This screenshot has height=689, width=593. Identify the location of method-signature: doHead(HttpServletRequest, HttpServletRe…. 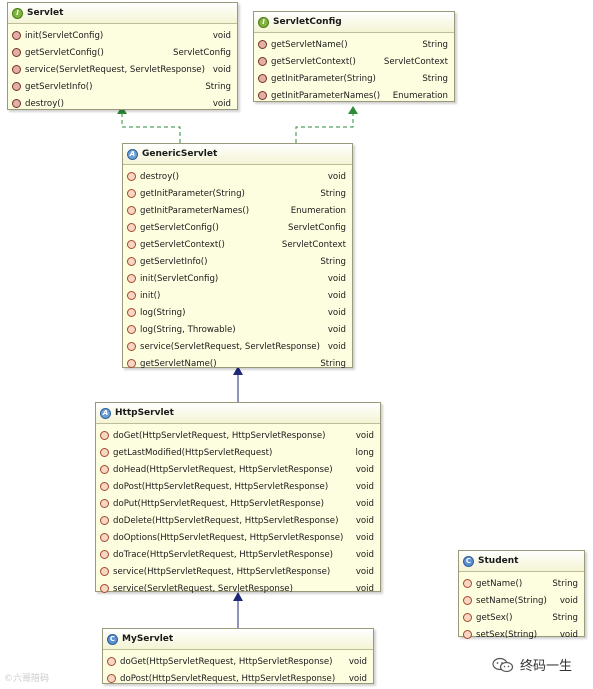
(223, 469).